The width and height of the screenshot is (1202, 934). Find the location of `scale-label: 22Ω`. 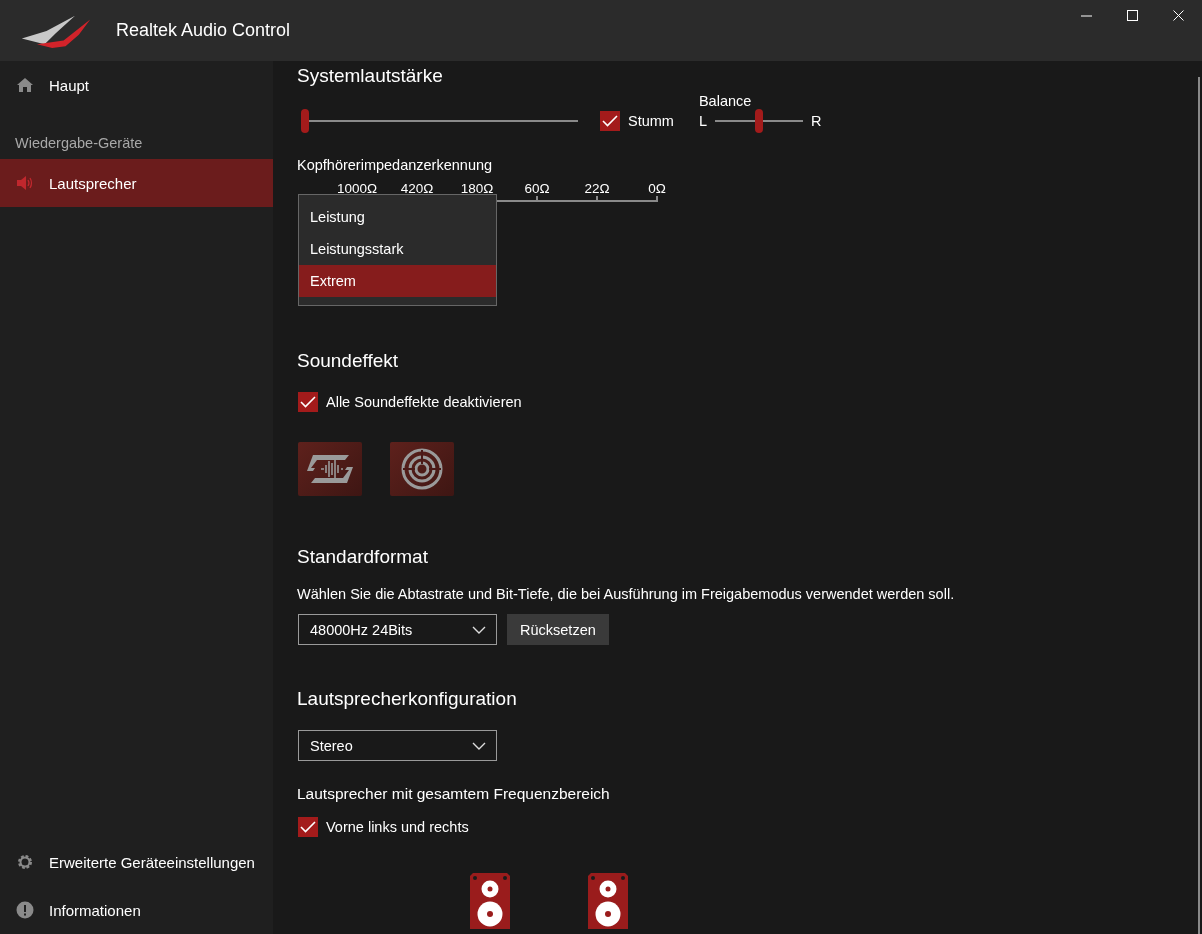

scale-label: 22Ω is located at coordinates (597, 188).